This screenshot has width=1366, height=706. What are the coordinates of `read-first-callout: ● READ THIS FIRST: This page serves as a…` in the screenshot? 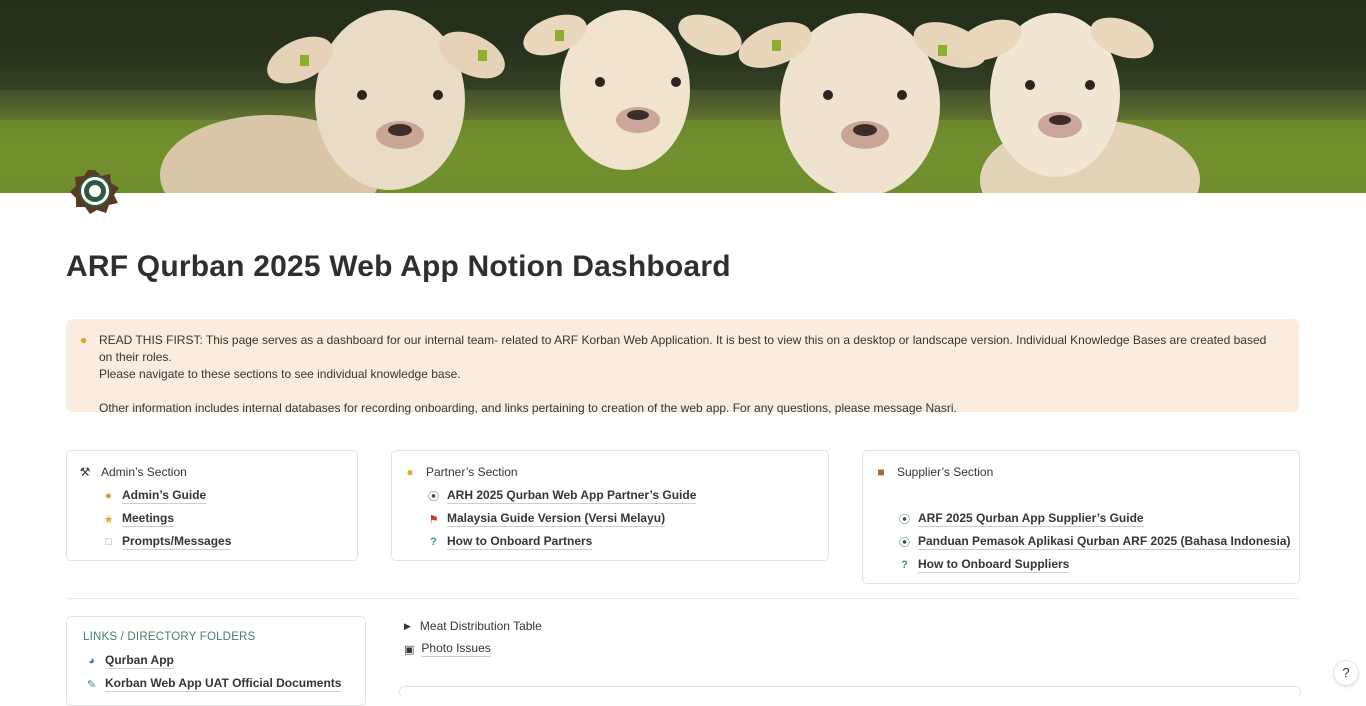 It's located at (682, 367).